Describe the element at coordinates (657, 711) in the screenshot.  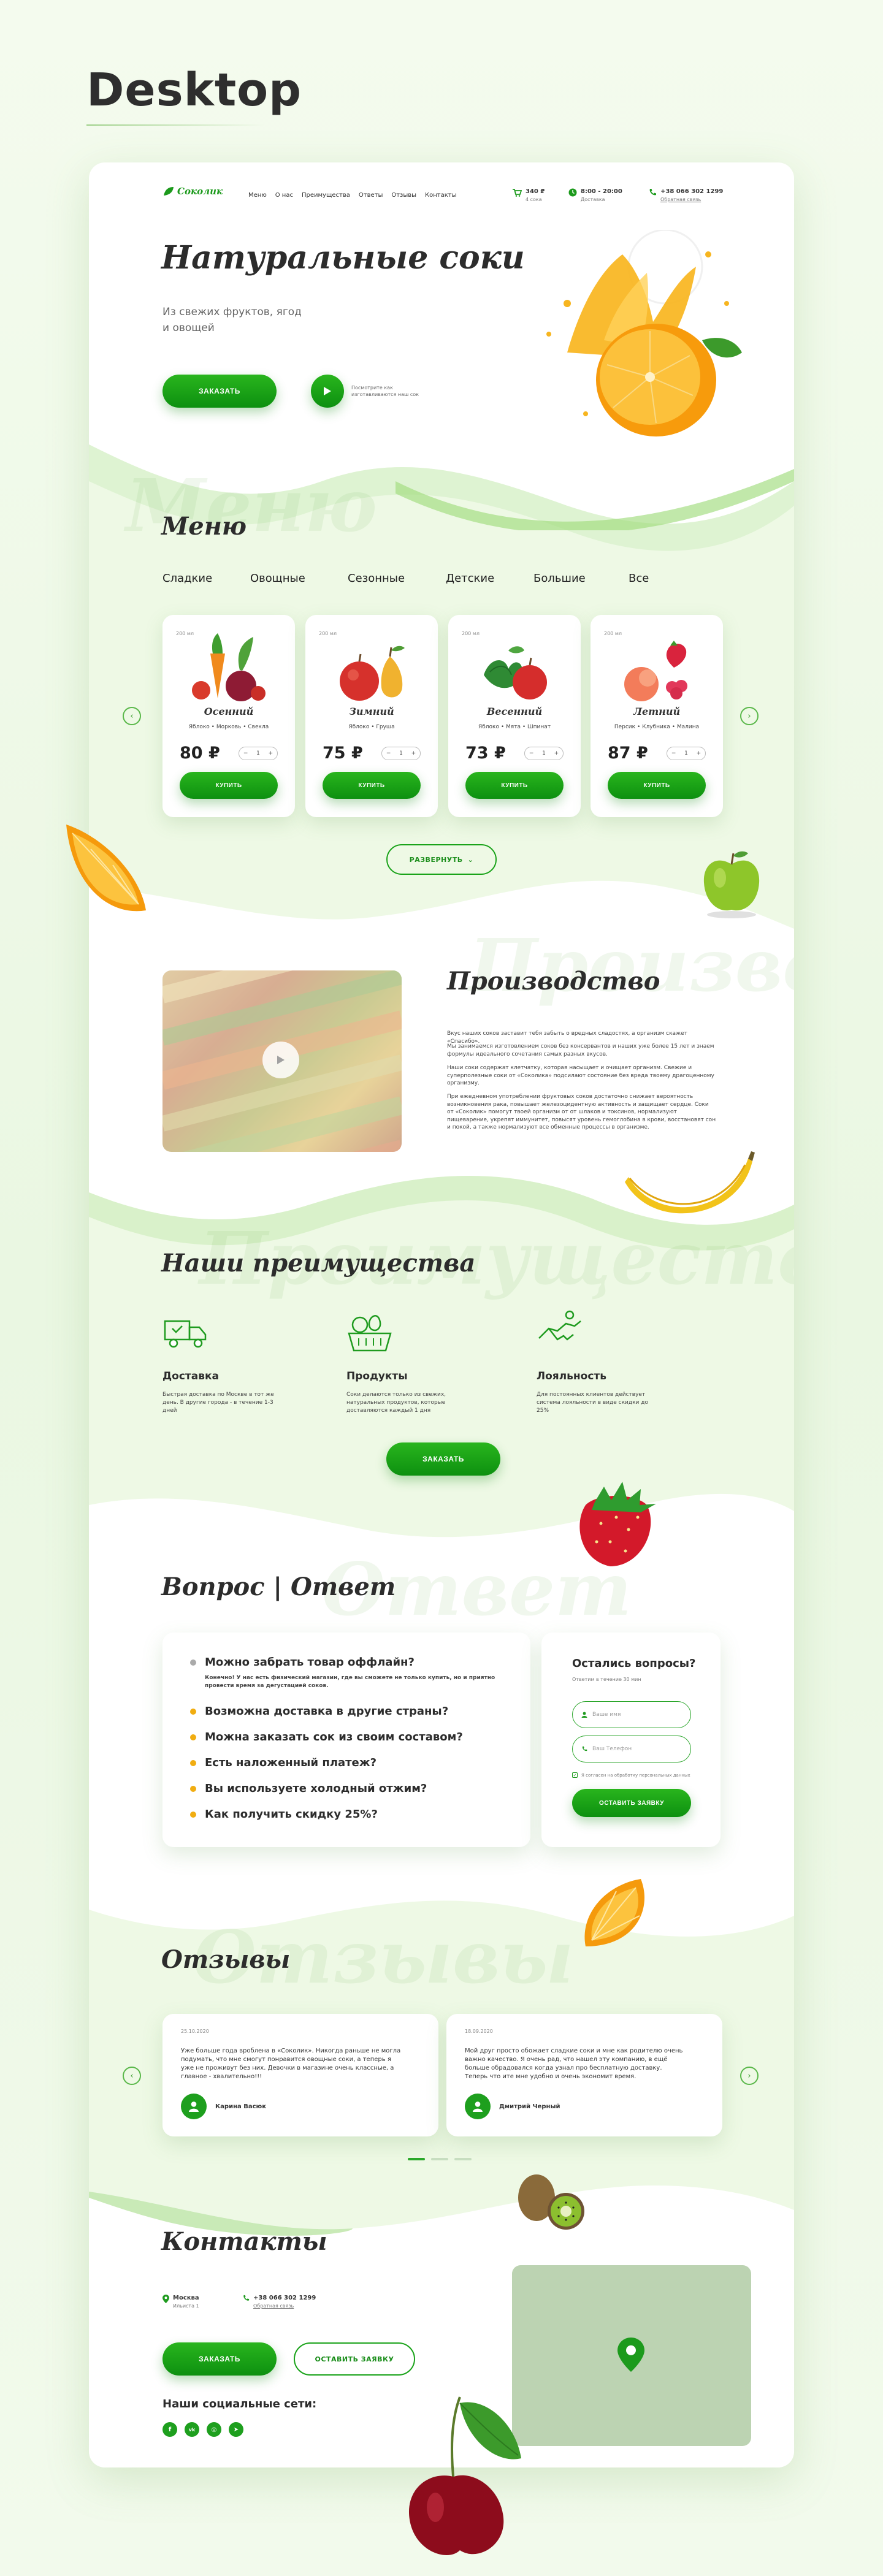
I see `card-name: Летний` at that location.